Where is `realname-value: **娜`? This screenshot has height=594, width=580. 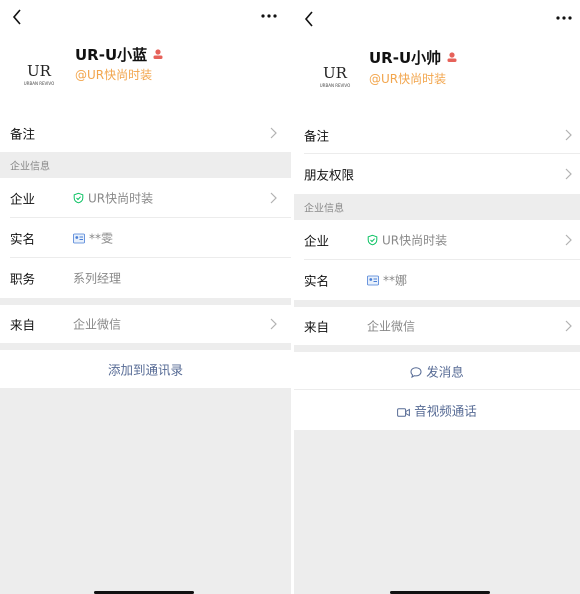 realname-value: **娜 is located at coordinates (395, 280).